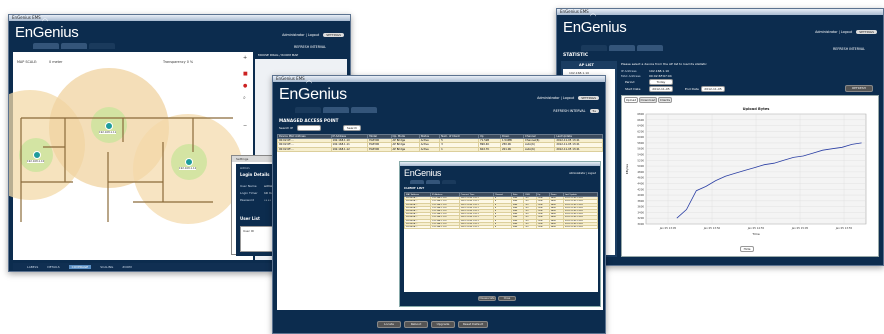  Describe the element at coordinates (106, 267) in the screenshot. I see `nav-scaling: SCALING` at that location.